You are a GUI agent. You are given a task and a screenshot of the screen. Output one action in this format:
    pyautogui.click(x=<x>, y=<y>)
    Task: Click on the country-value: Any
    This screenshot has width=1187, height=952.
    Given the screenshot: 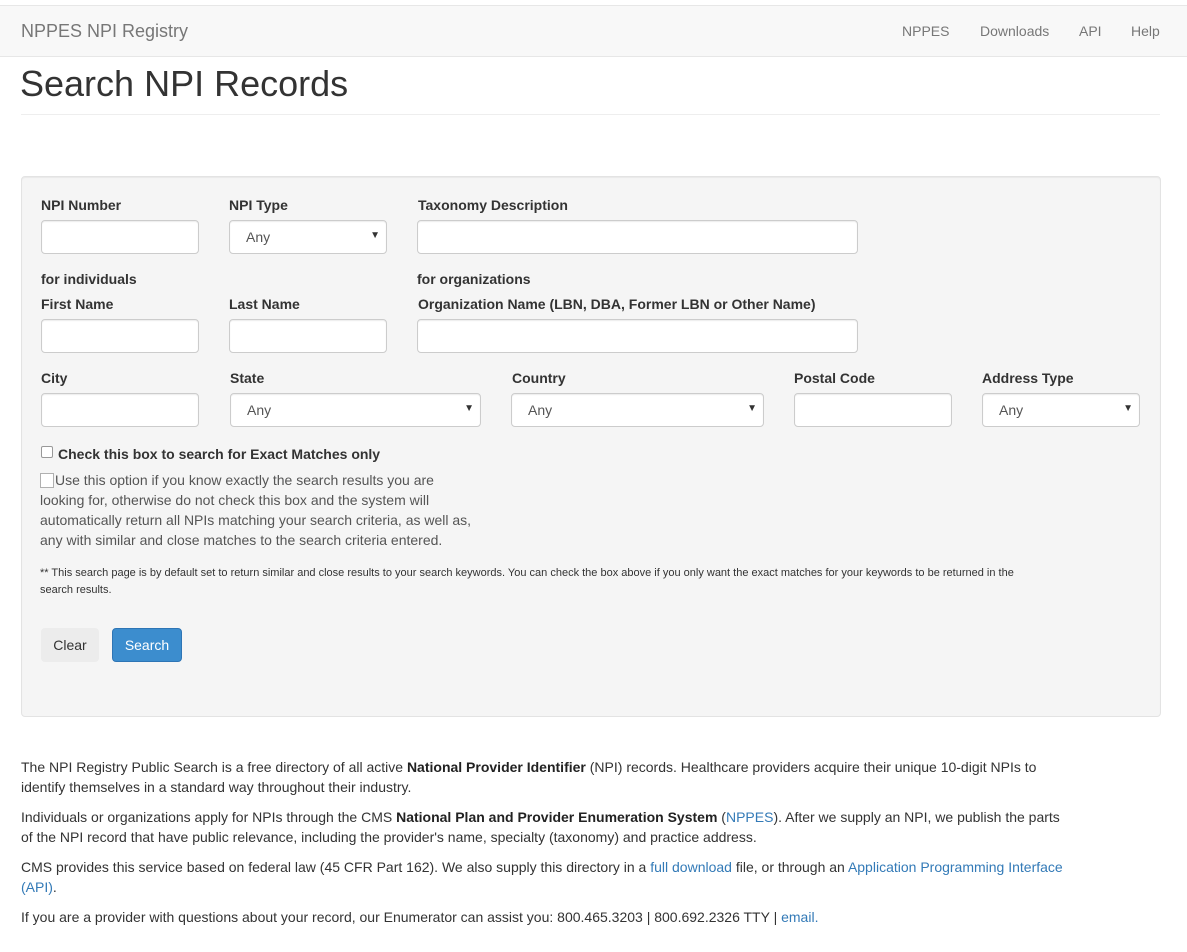 What is the action you would take?
    pyautogui.click(x=540, y=410)
    